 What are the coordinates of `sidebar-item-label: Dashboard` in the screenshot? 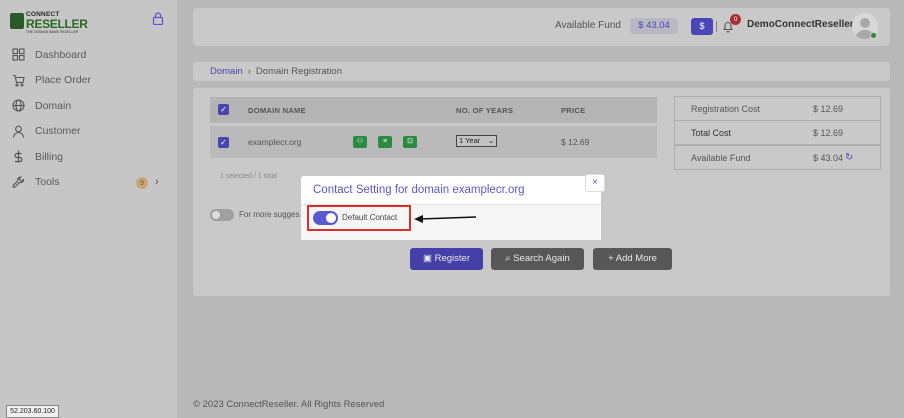 It's located at (61, 54).